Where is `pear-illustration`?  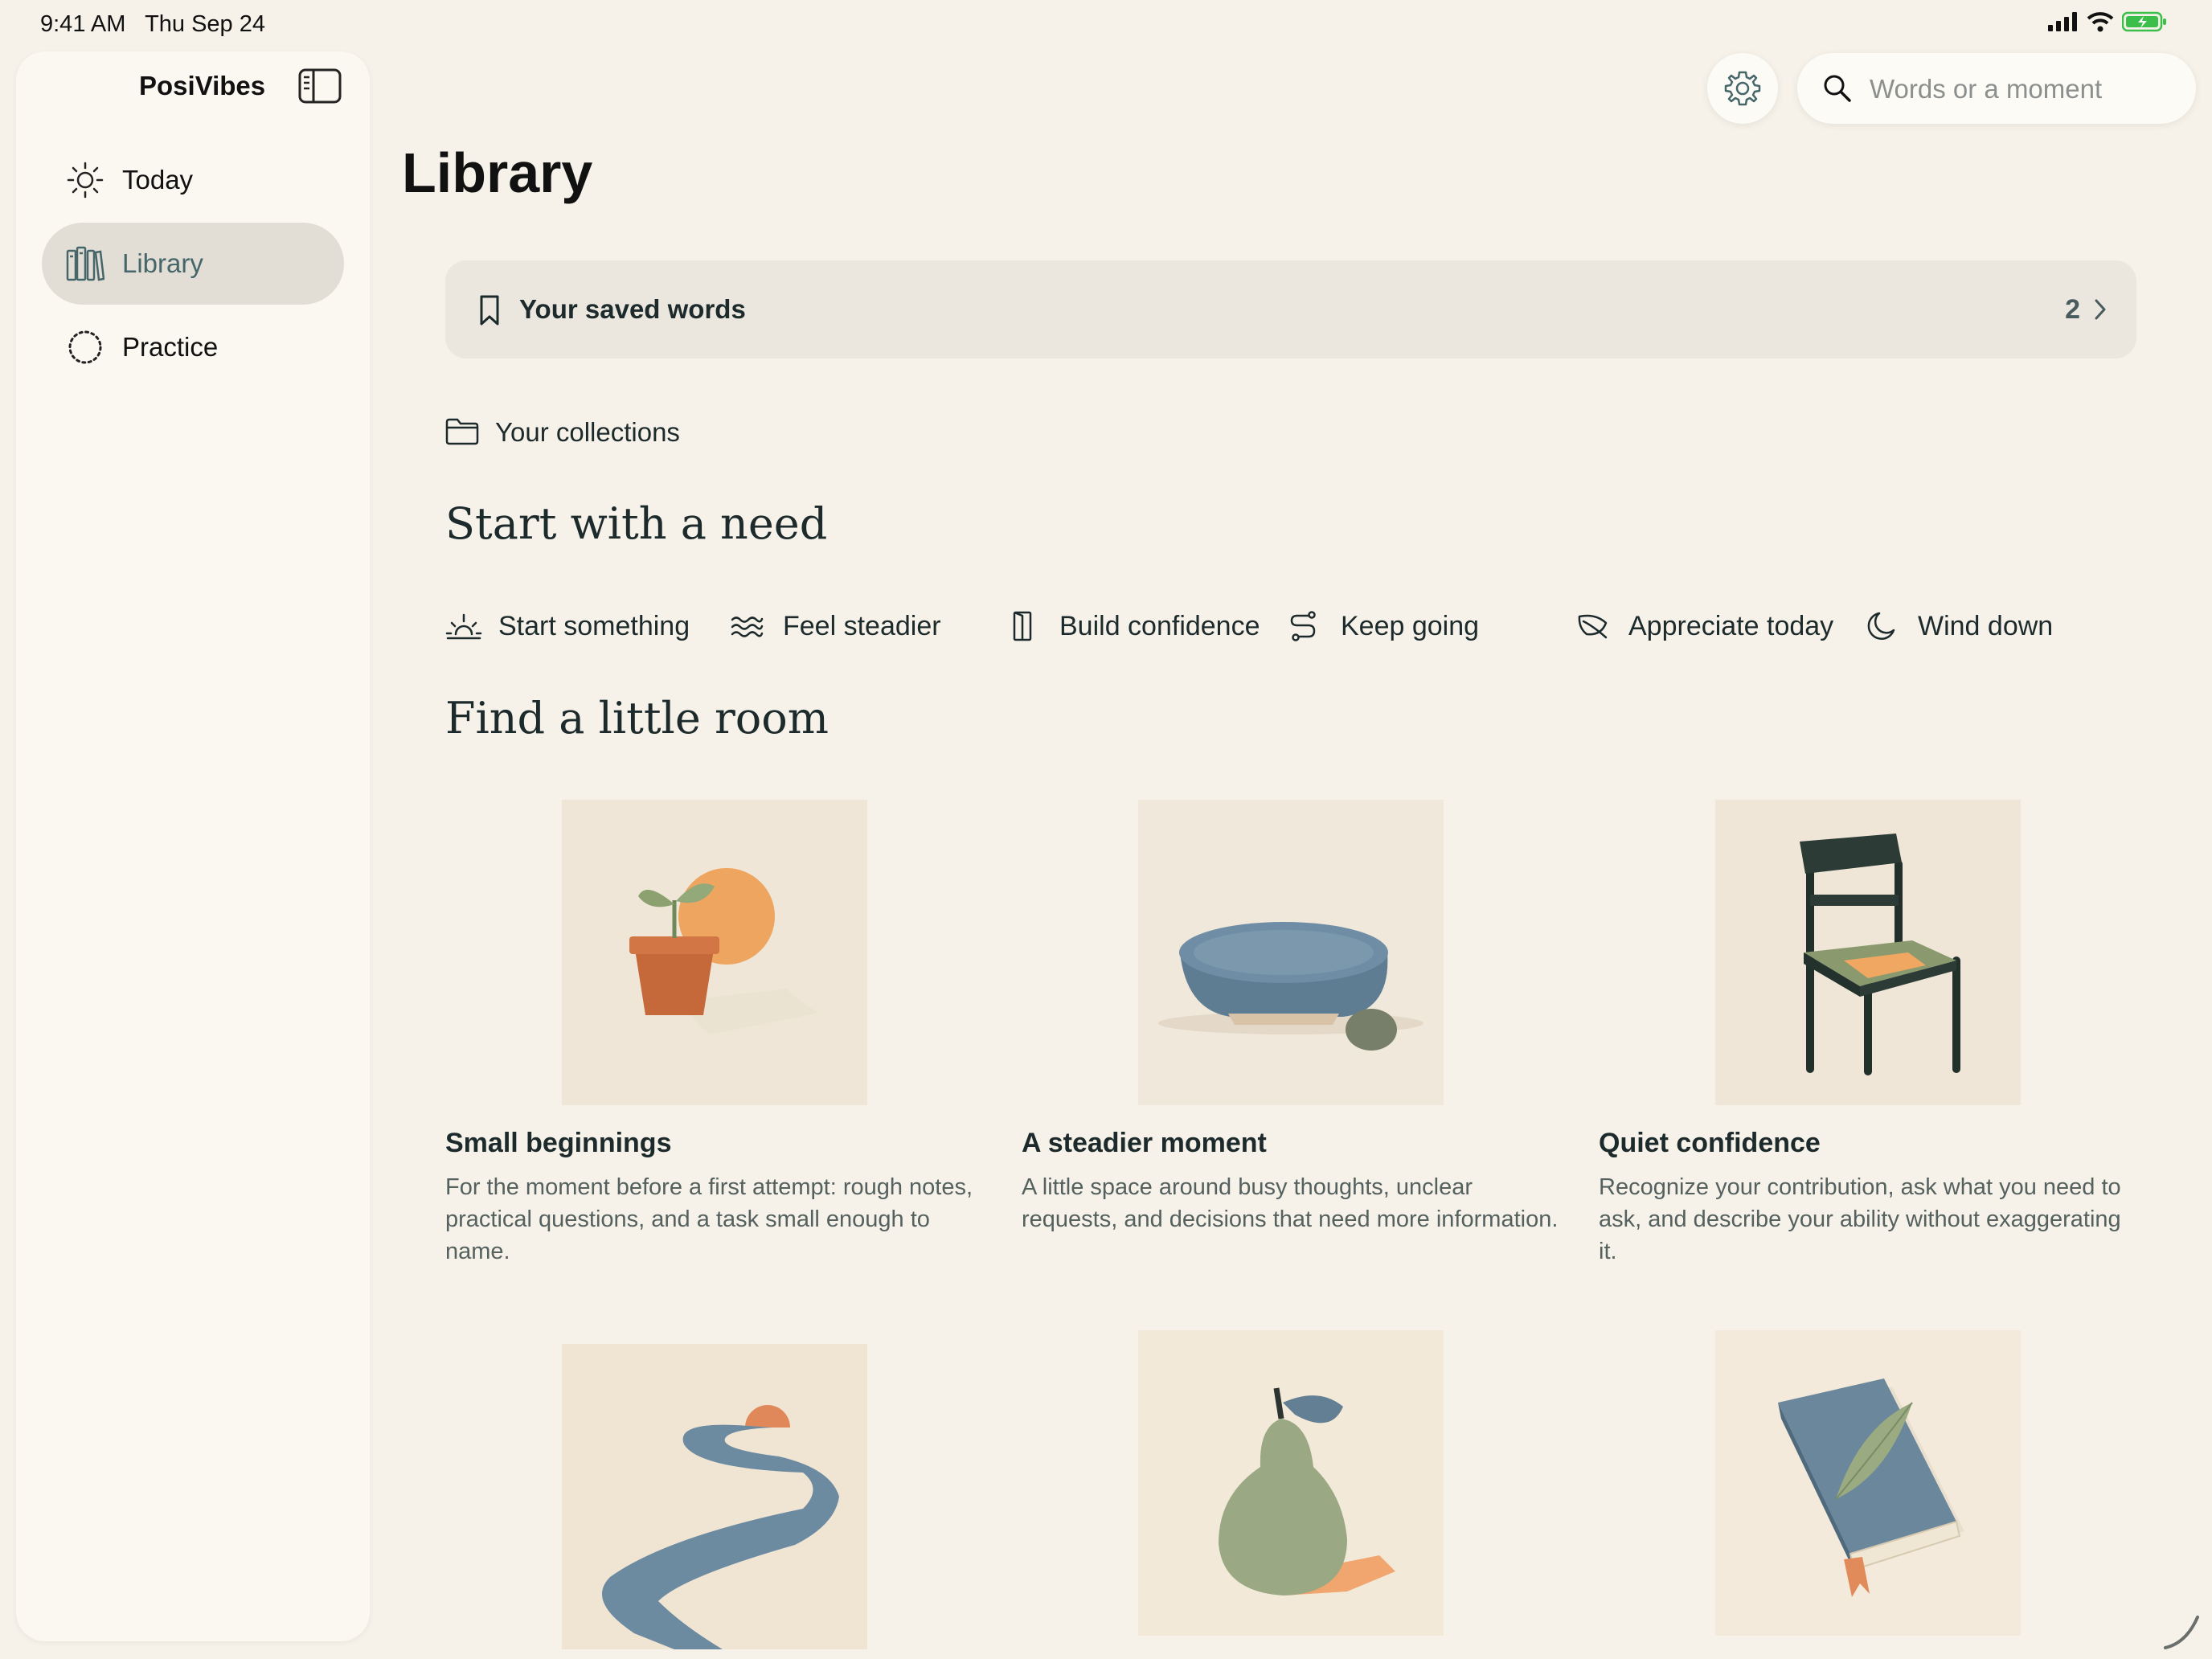 pear-illustration is located at coordinates (1291, 1483).